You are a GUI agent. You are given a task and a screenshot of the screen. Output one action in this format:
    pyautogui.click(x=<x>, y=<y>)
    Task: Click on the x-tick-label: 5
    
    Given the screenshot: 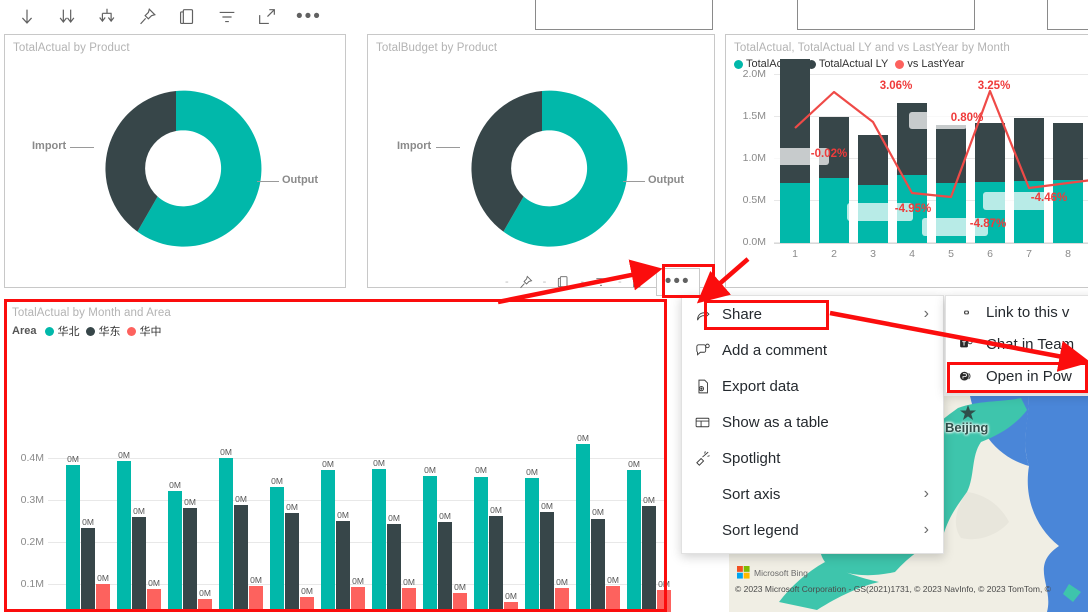 What is the action you would take?
    pyautogui.click(x=951, y=254)
    